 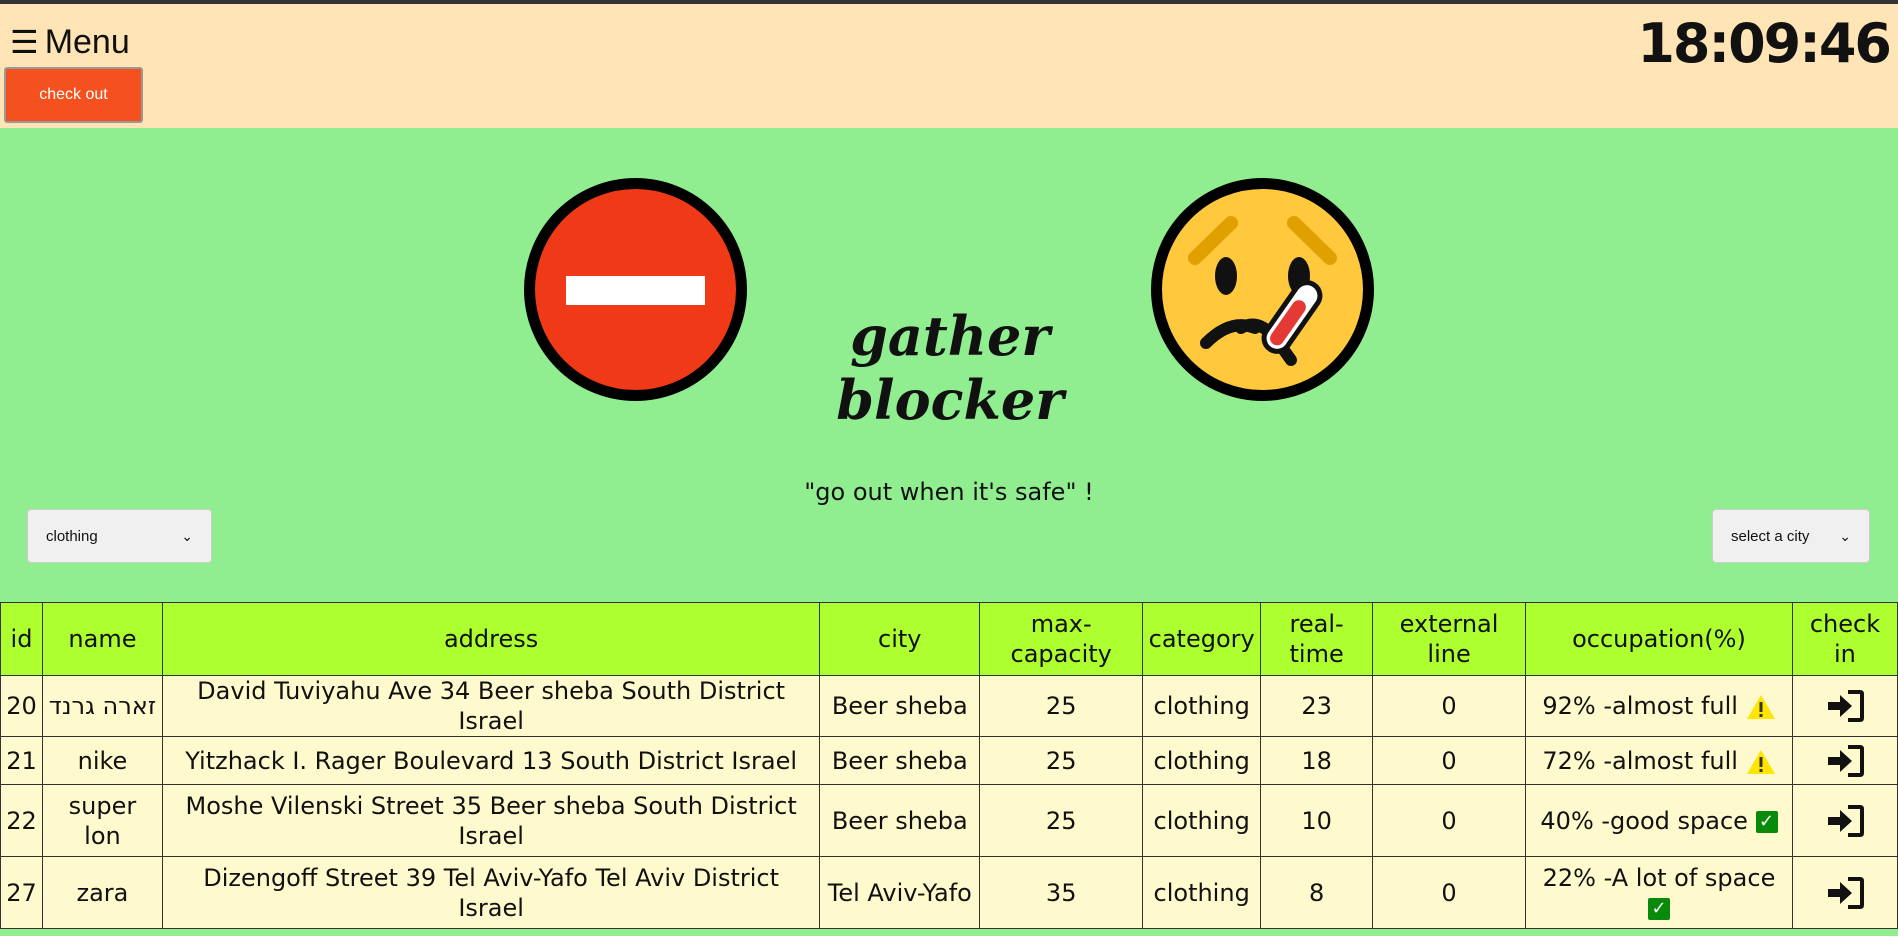 I want to click on cell-real-time: 8, so click(x=1317, y=892).